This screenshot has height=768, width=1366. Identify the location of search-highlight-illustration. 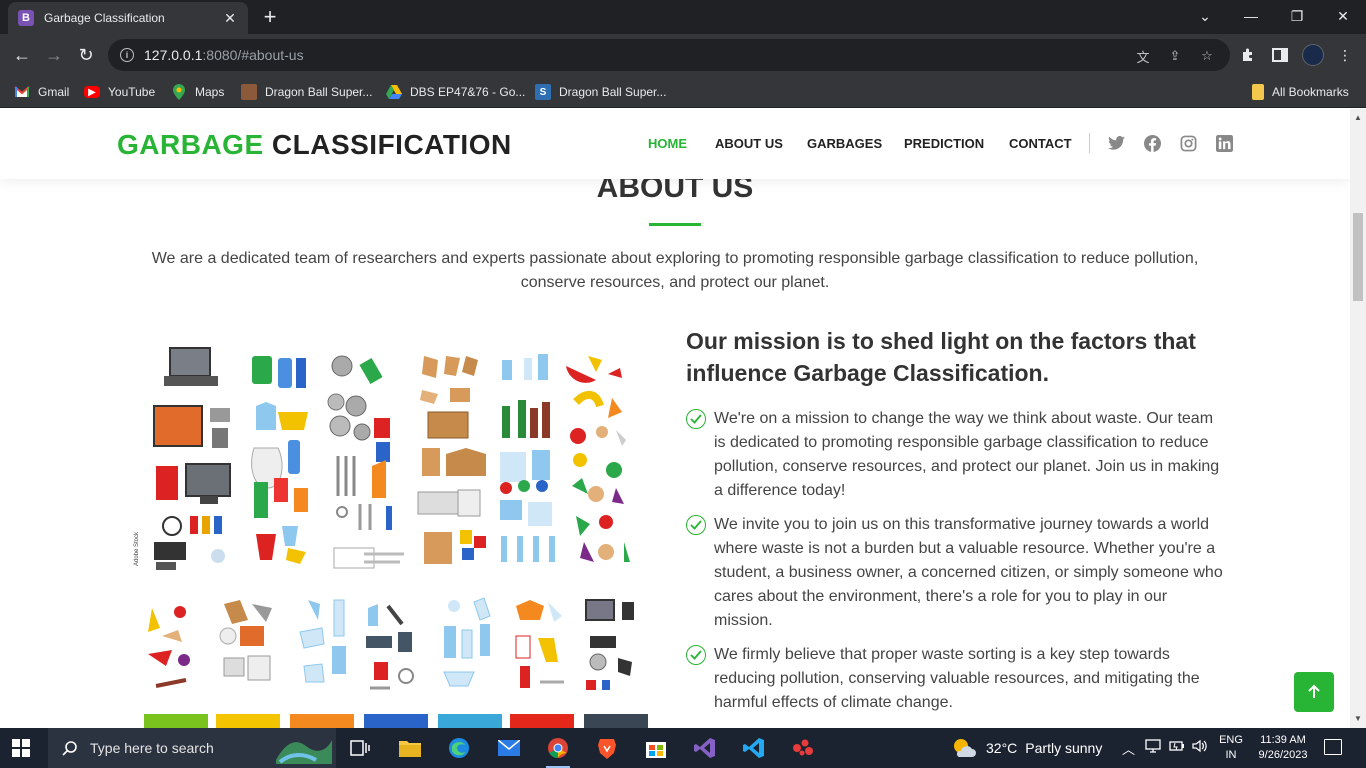
(303, 748).